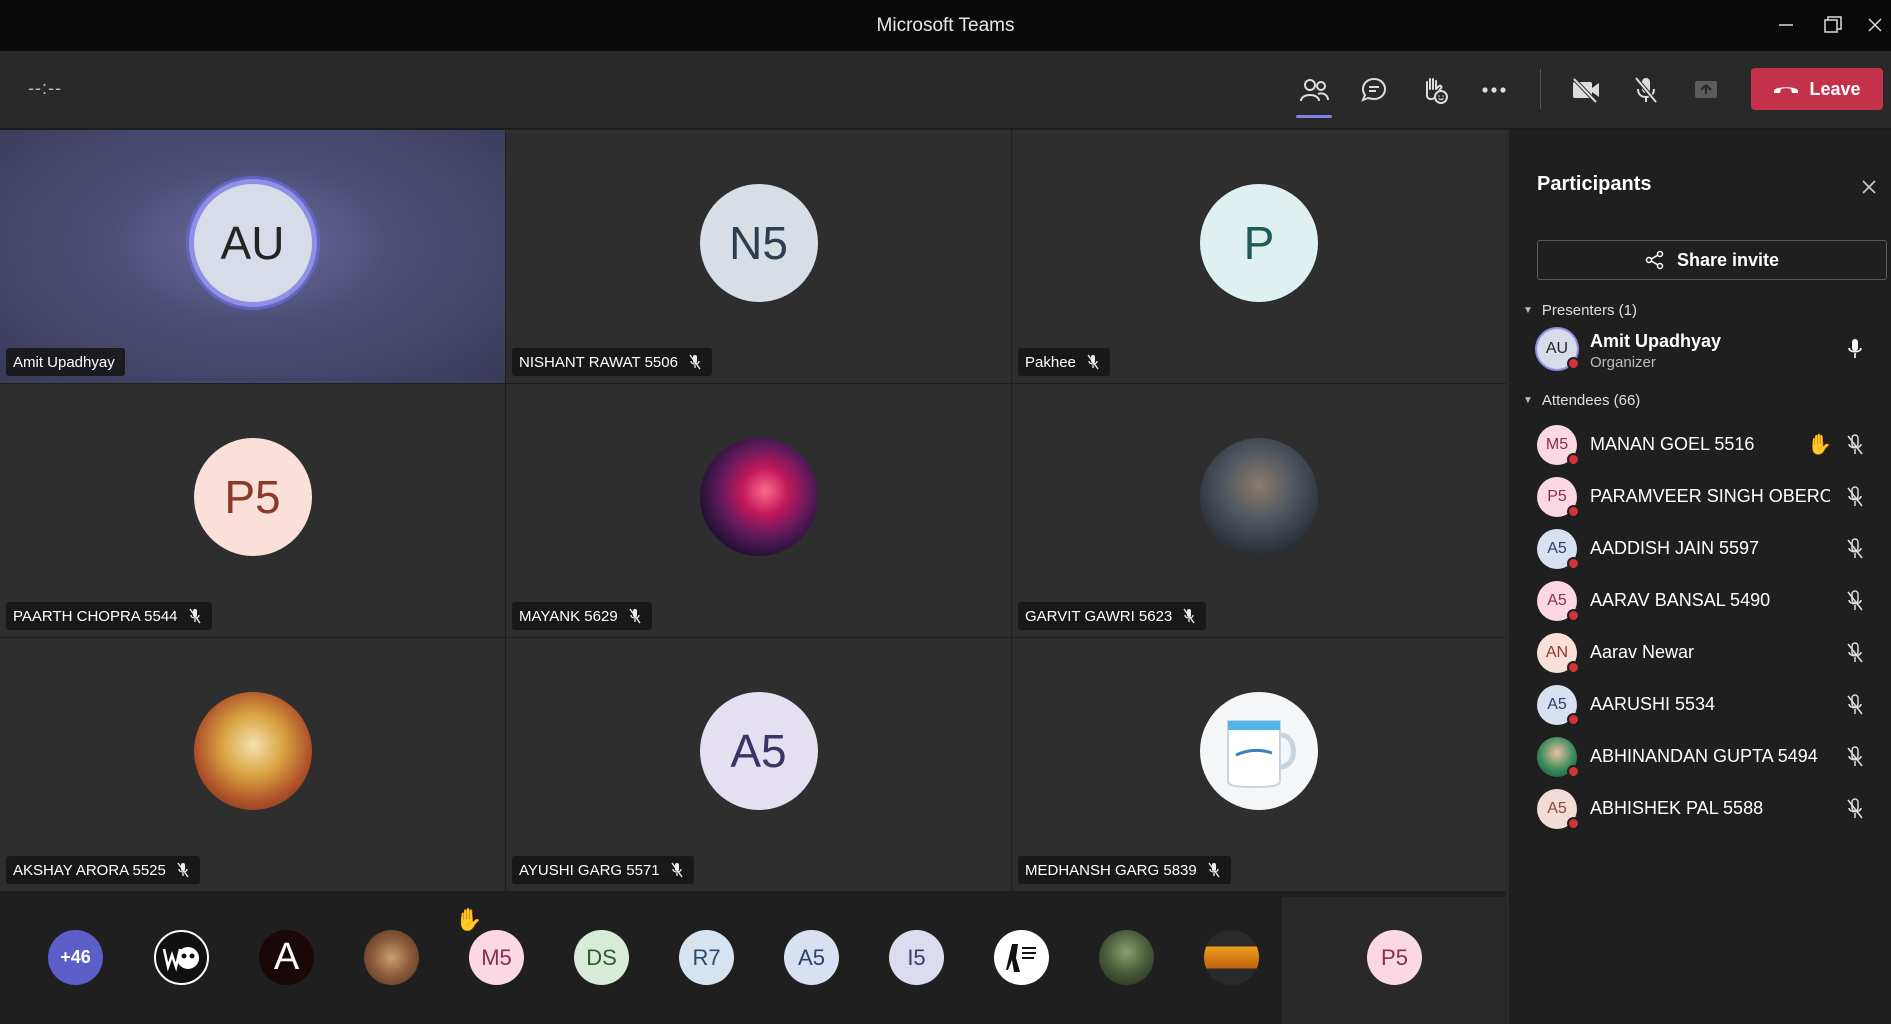 The width and height of the screenshot is (1891, 1024). Describe the element at coordinates (286, 957) in the screenshot. I see `strip-avatar: A` at that location.